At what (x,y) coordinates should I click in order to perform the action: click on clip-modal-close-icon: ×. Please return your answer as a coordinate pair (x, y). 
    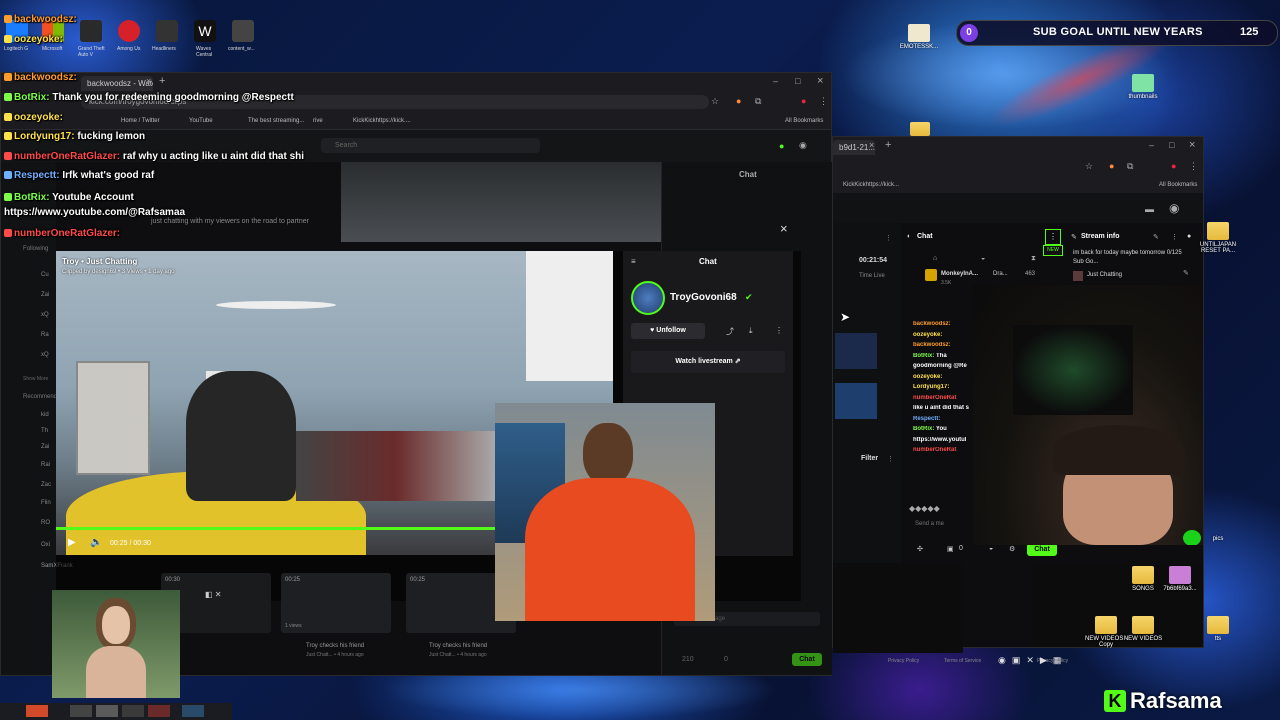
    Looking at the image, I should click on (784, 228).